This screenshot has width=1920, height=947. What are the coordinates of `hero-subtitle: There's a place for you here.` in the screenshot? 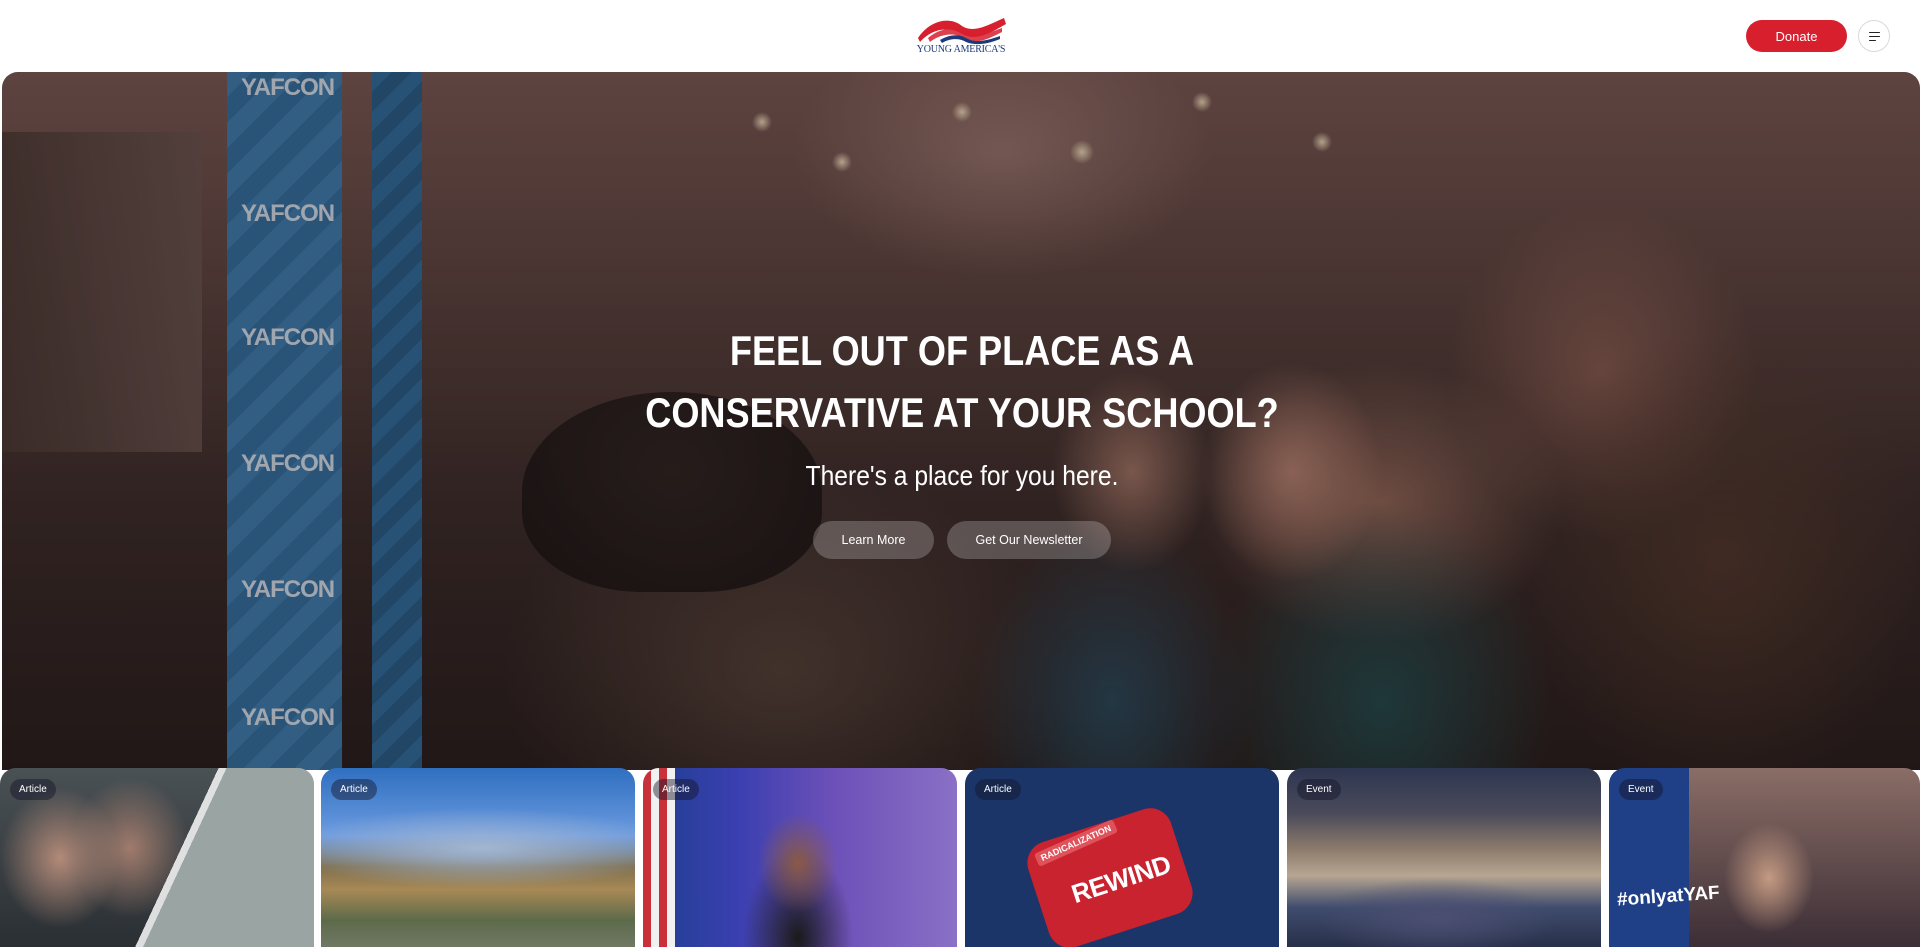 It's located at (962, 475).